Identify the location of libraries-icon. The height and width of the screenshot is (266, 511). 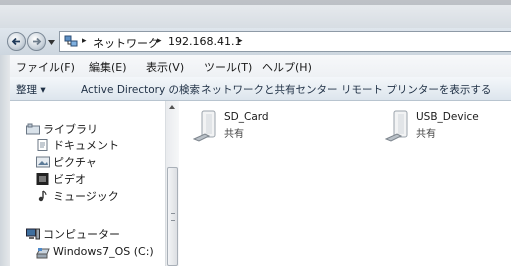
(33, 129).